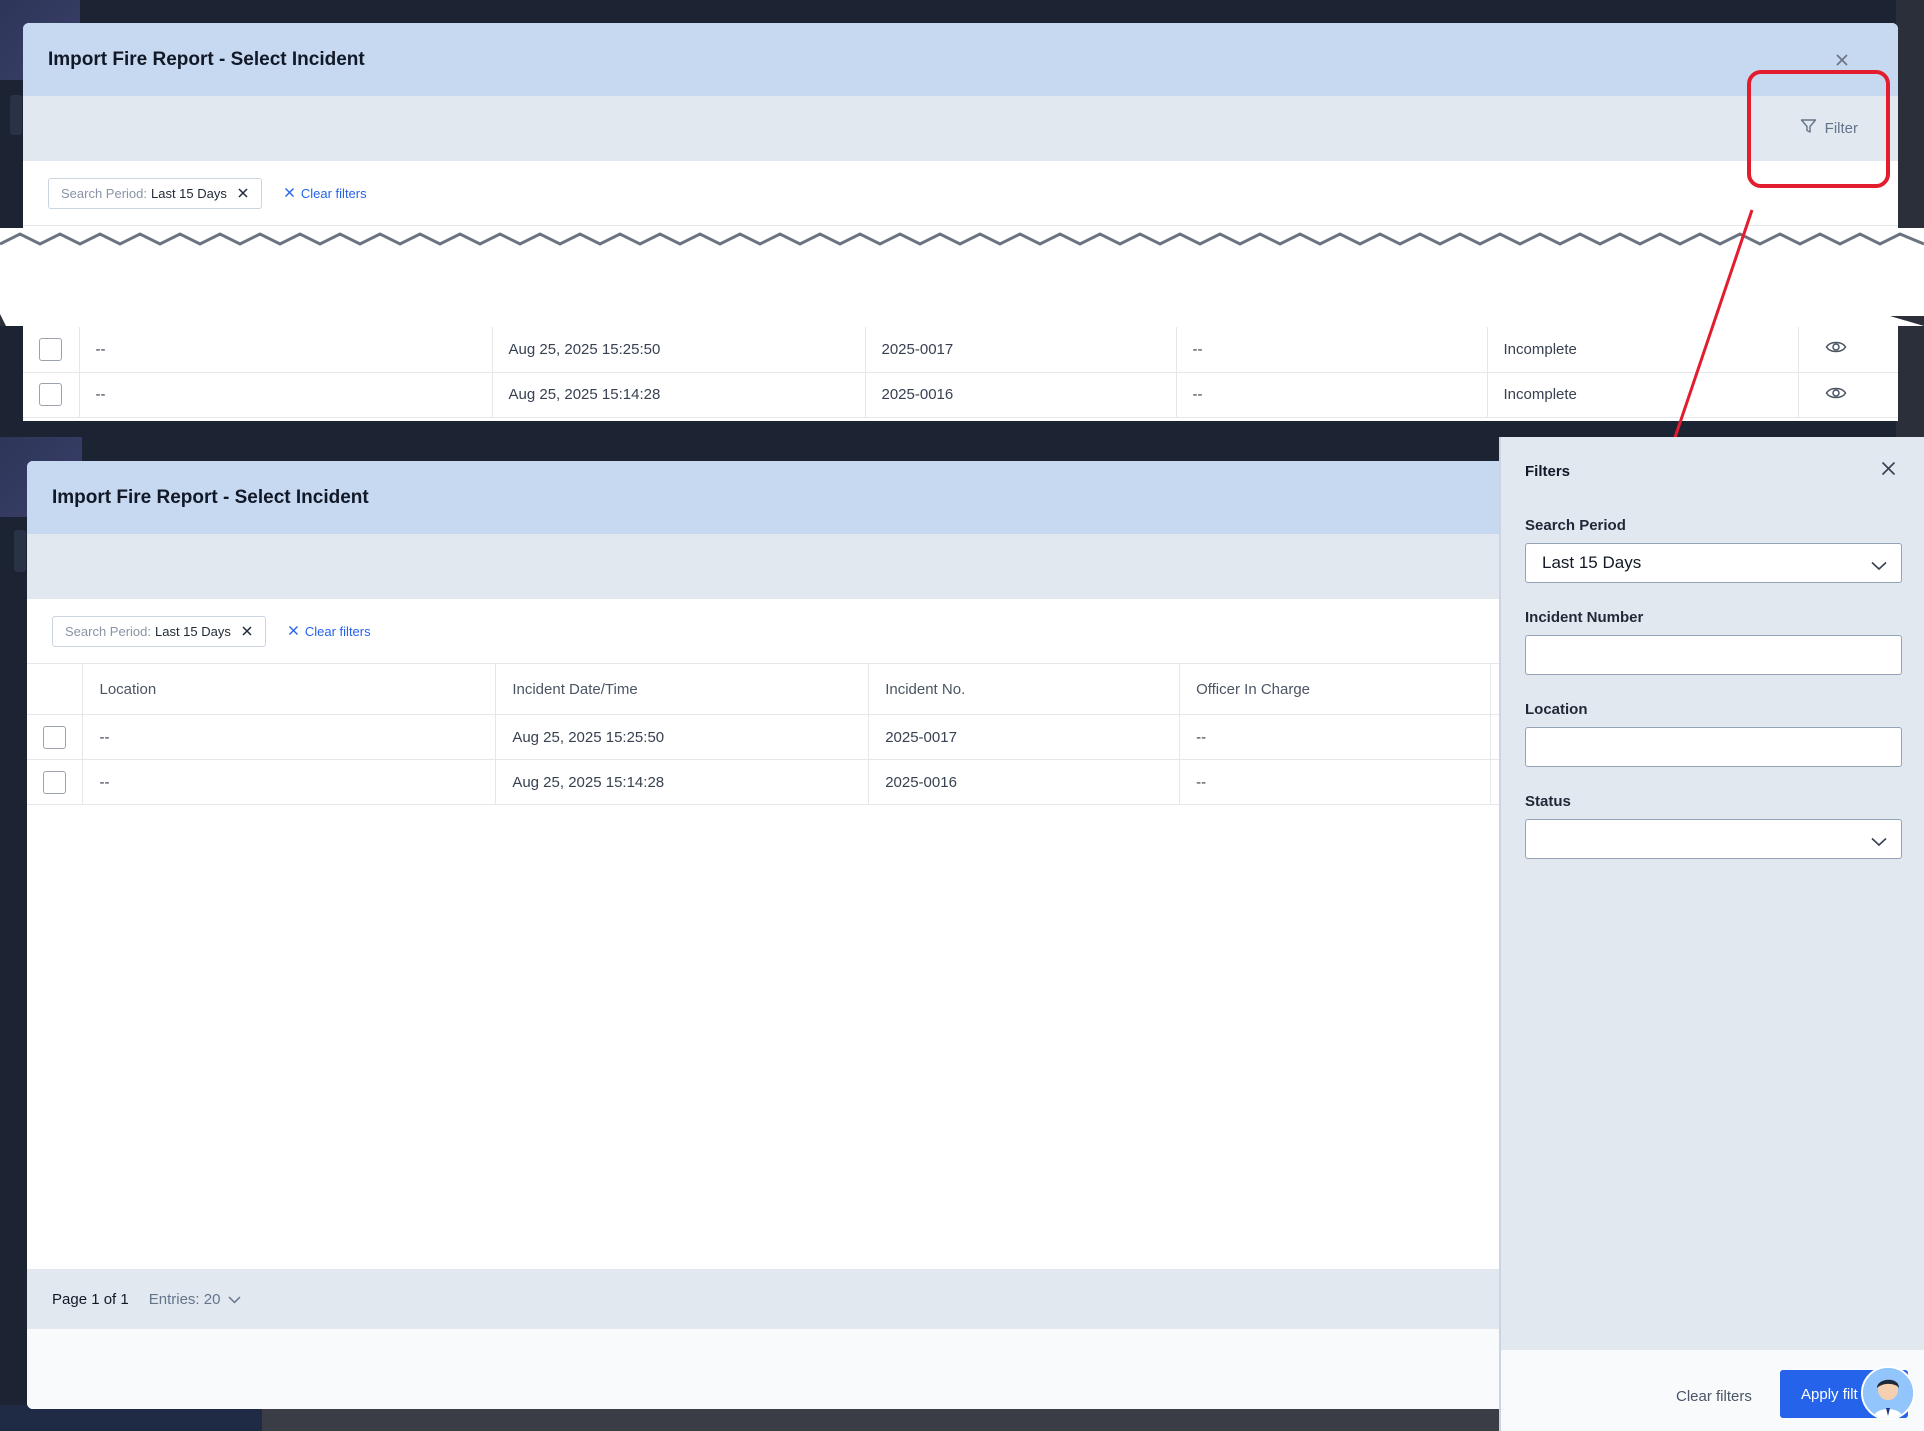  What do you see at coordinates (1888, 471) in the screenshot?
I see `close-icon` at bounding box center [1888, 471].